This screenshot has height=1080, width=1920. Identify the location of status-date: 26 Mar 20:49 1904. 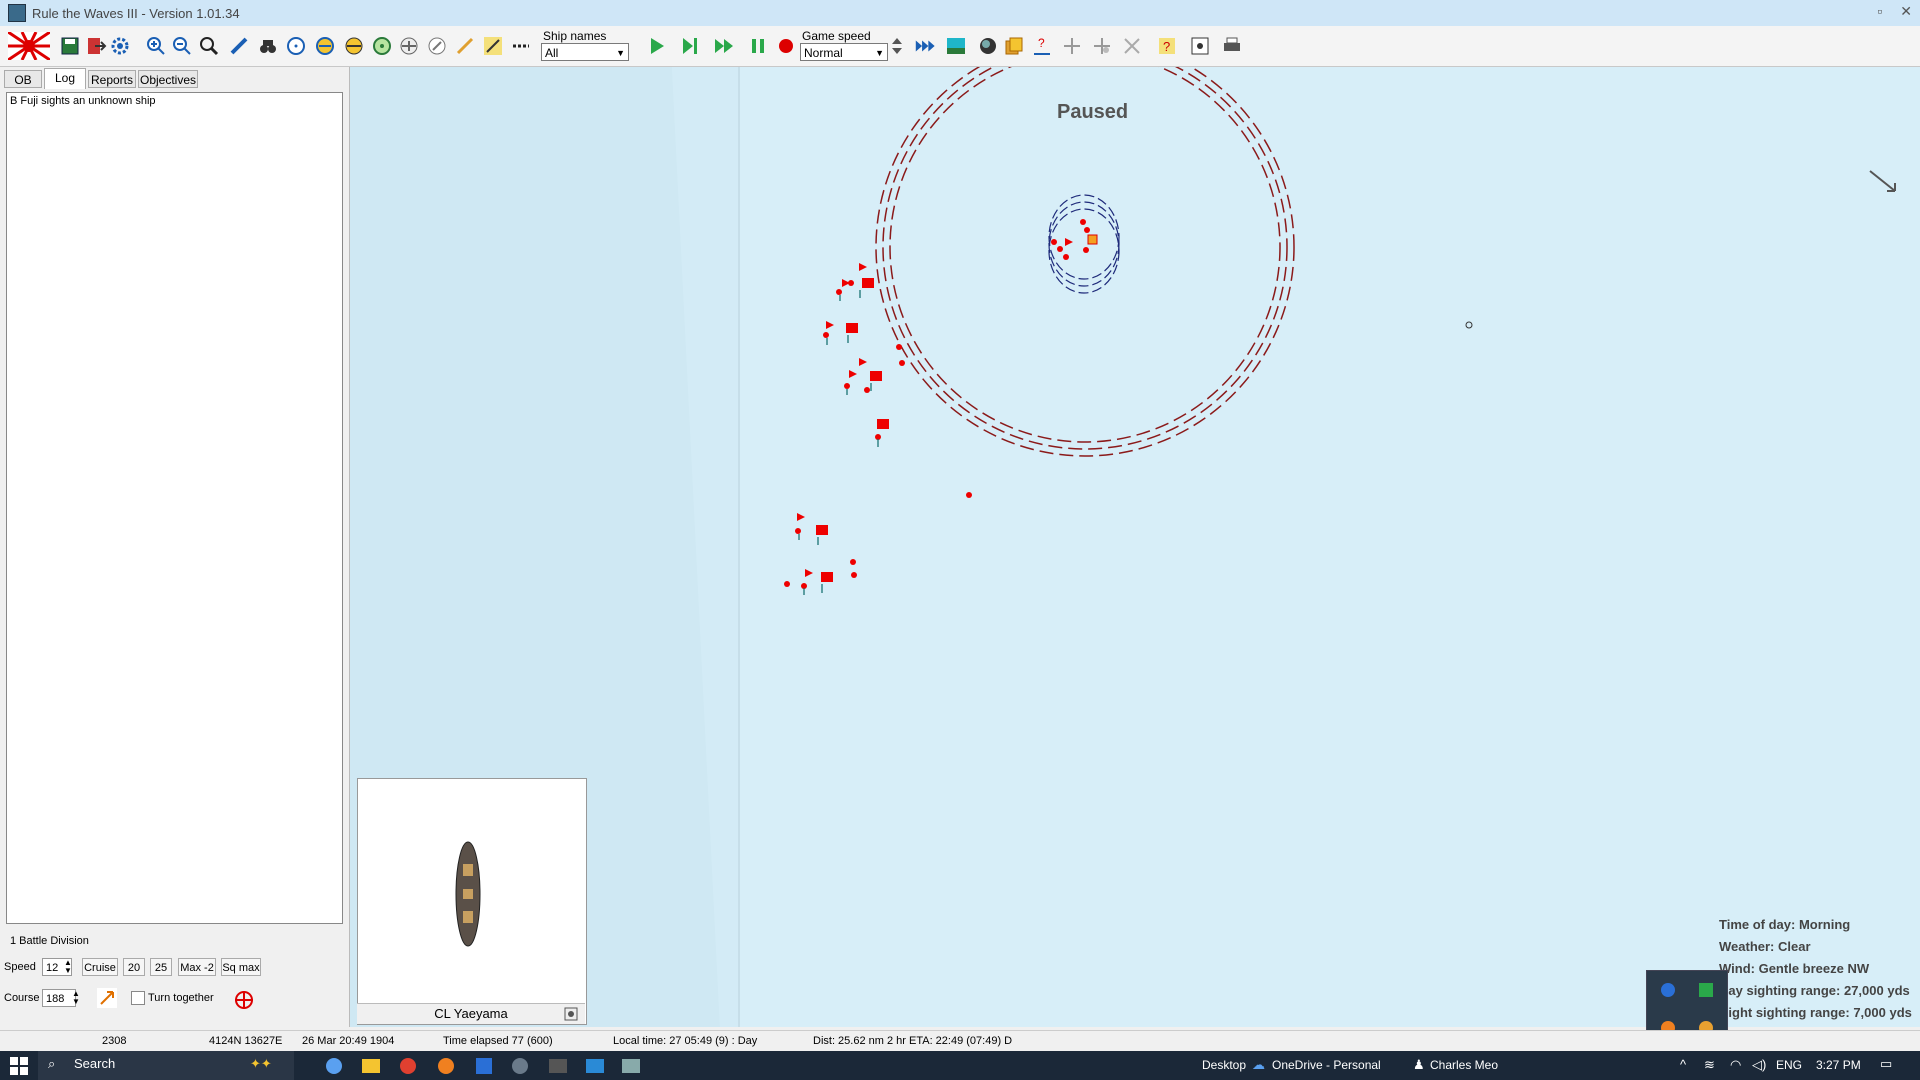
(348, 1041).